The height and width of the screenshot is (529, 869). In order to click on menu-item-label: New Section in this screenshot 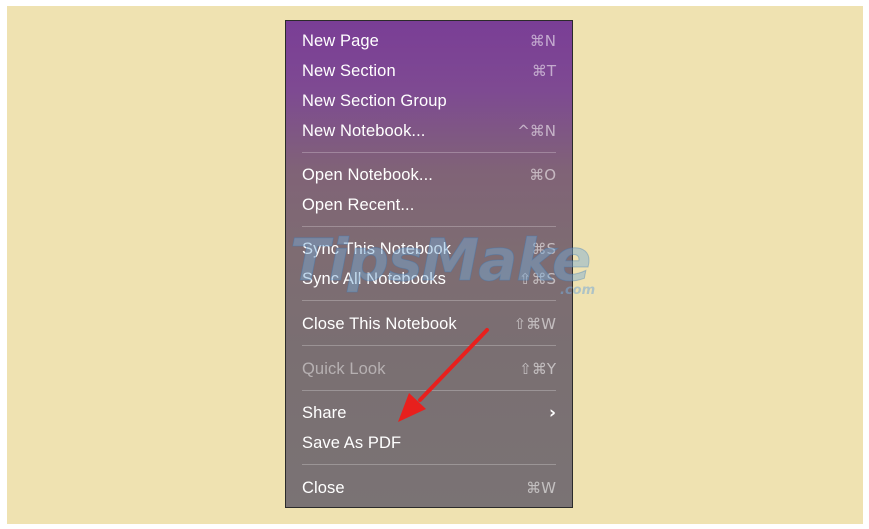, I will do `click(349, 70)`.